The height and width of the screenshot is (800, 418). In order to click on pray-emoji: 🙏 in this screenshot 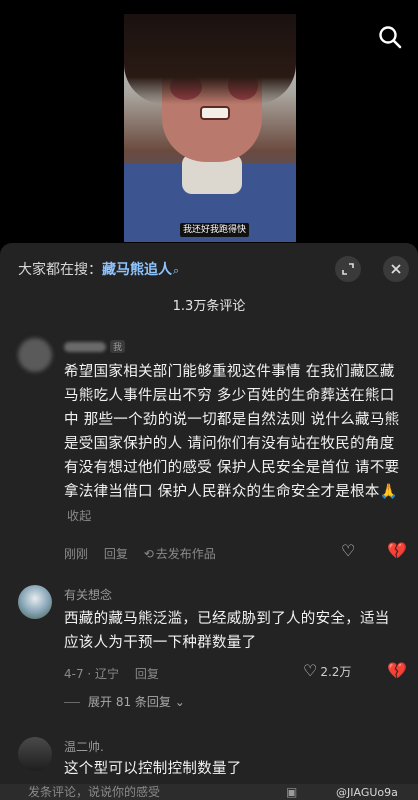, I will do `click(389, 492)`.